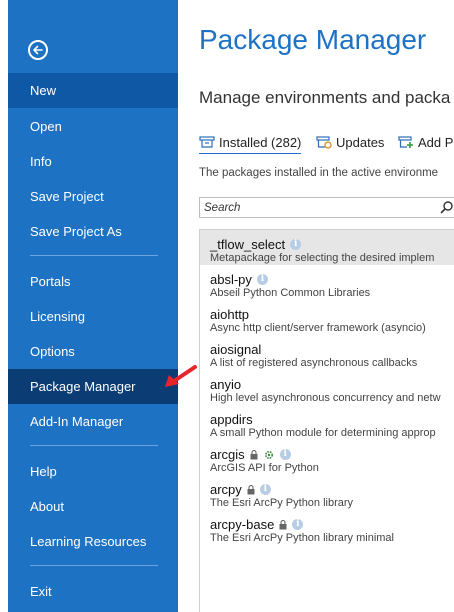  Describe the element at coordinates (248, 244) in the screenshot. I see `package-name: _tflow_select` at that location.